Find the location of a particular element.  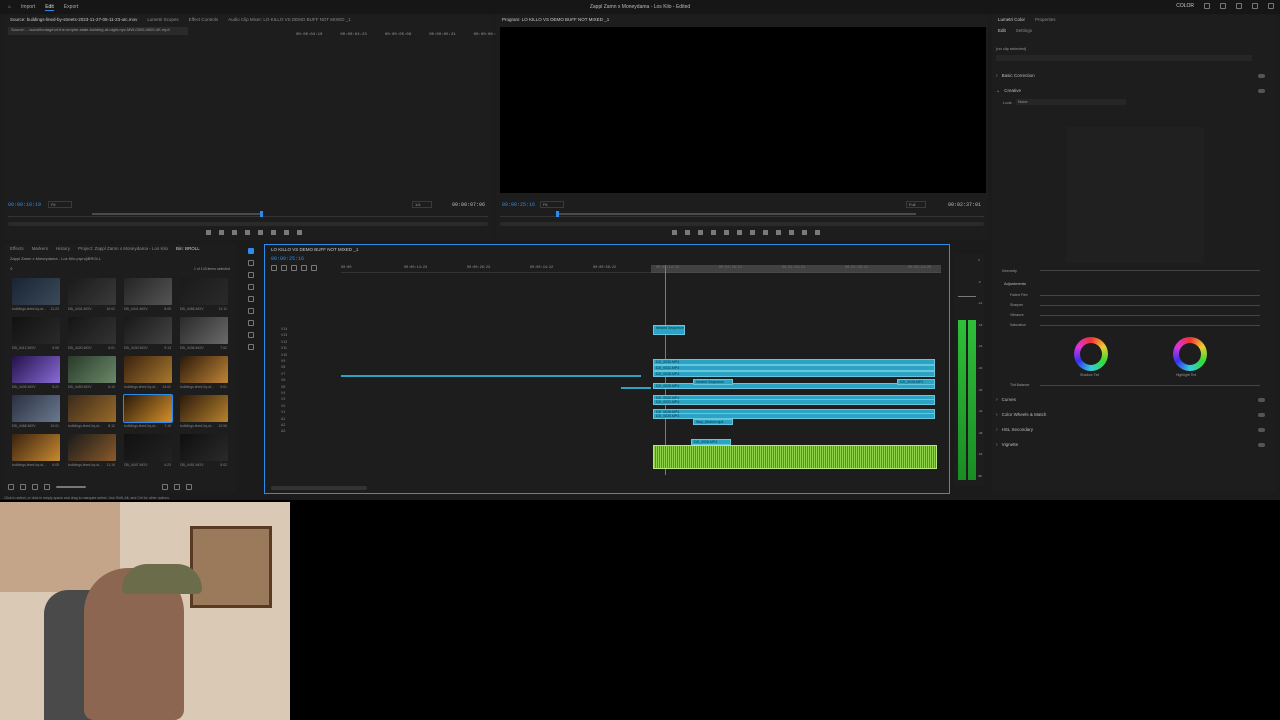

mark-in-icon is located at coordinates (208, 232).